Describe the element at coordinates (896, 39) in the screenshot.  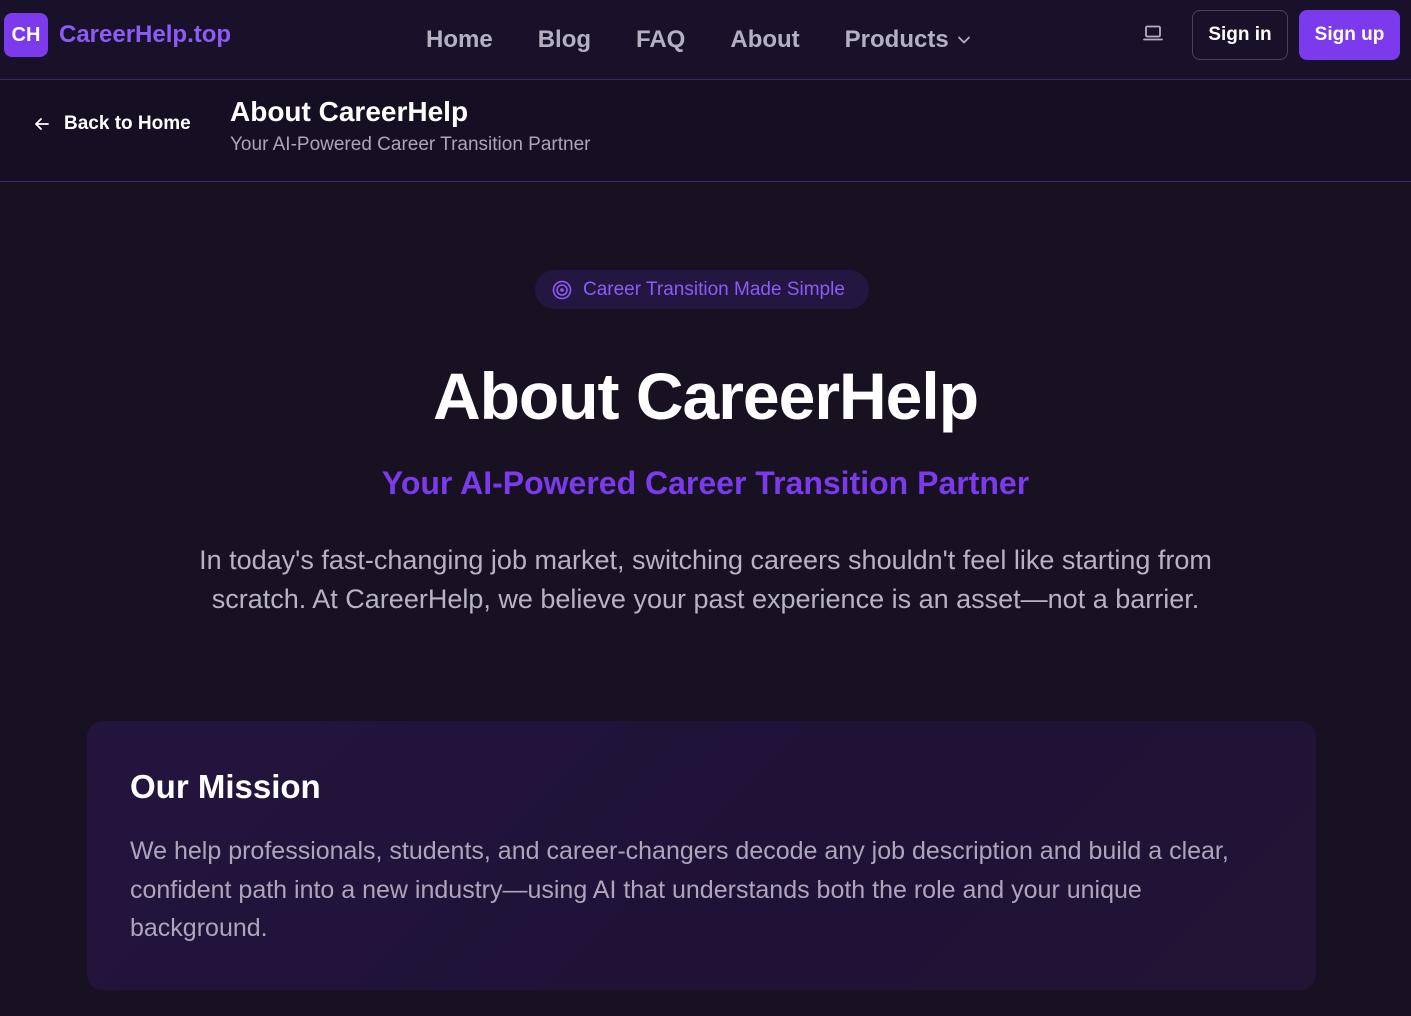
I see `nav-link-products-label: Products` at that location.